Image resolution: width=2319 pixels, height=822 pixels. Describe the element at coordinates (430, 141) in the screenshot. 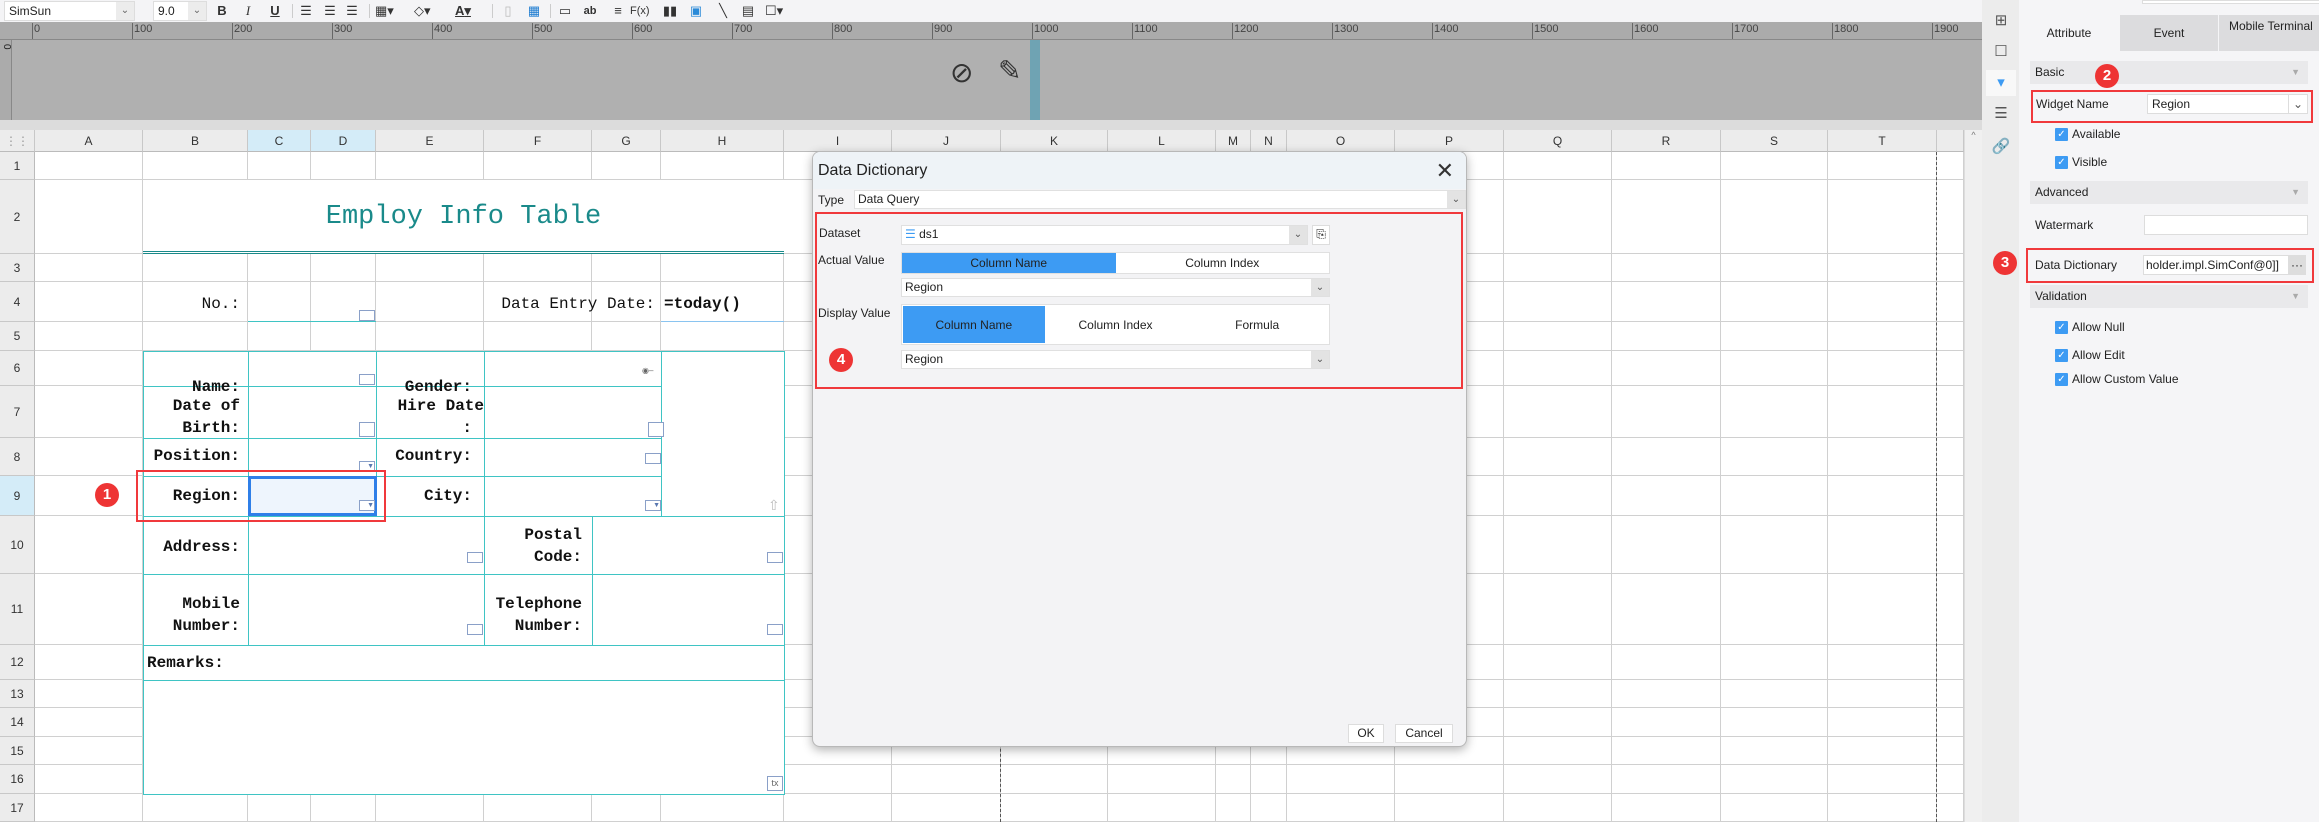

I see `column-header-E: E` at that location.